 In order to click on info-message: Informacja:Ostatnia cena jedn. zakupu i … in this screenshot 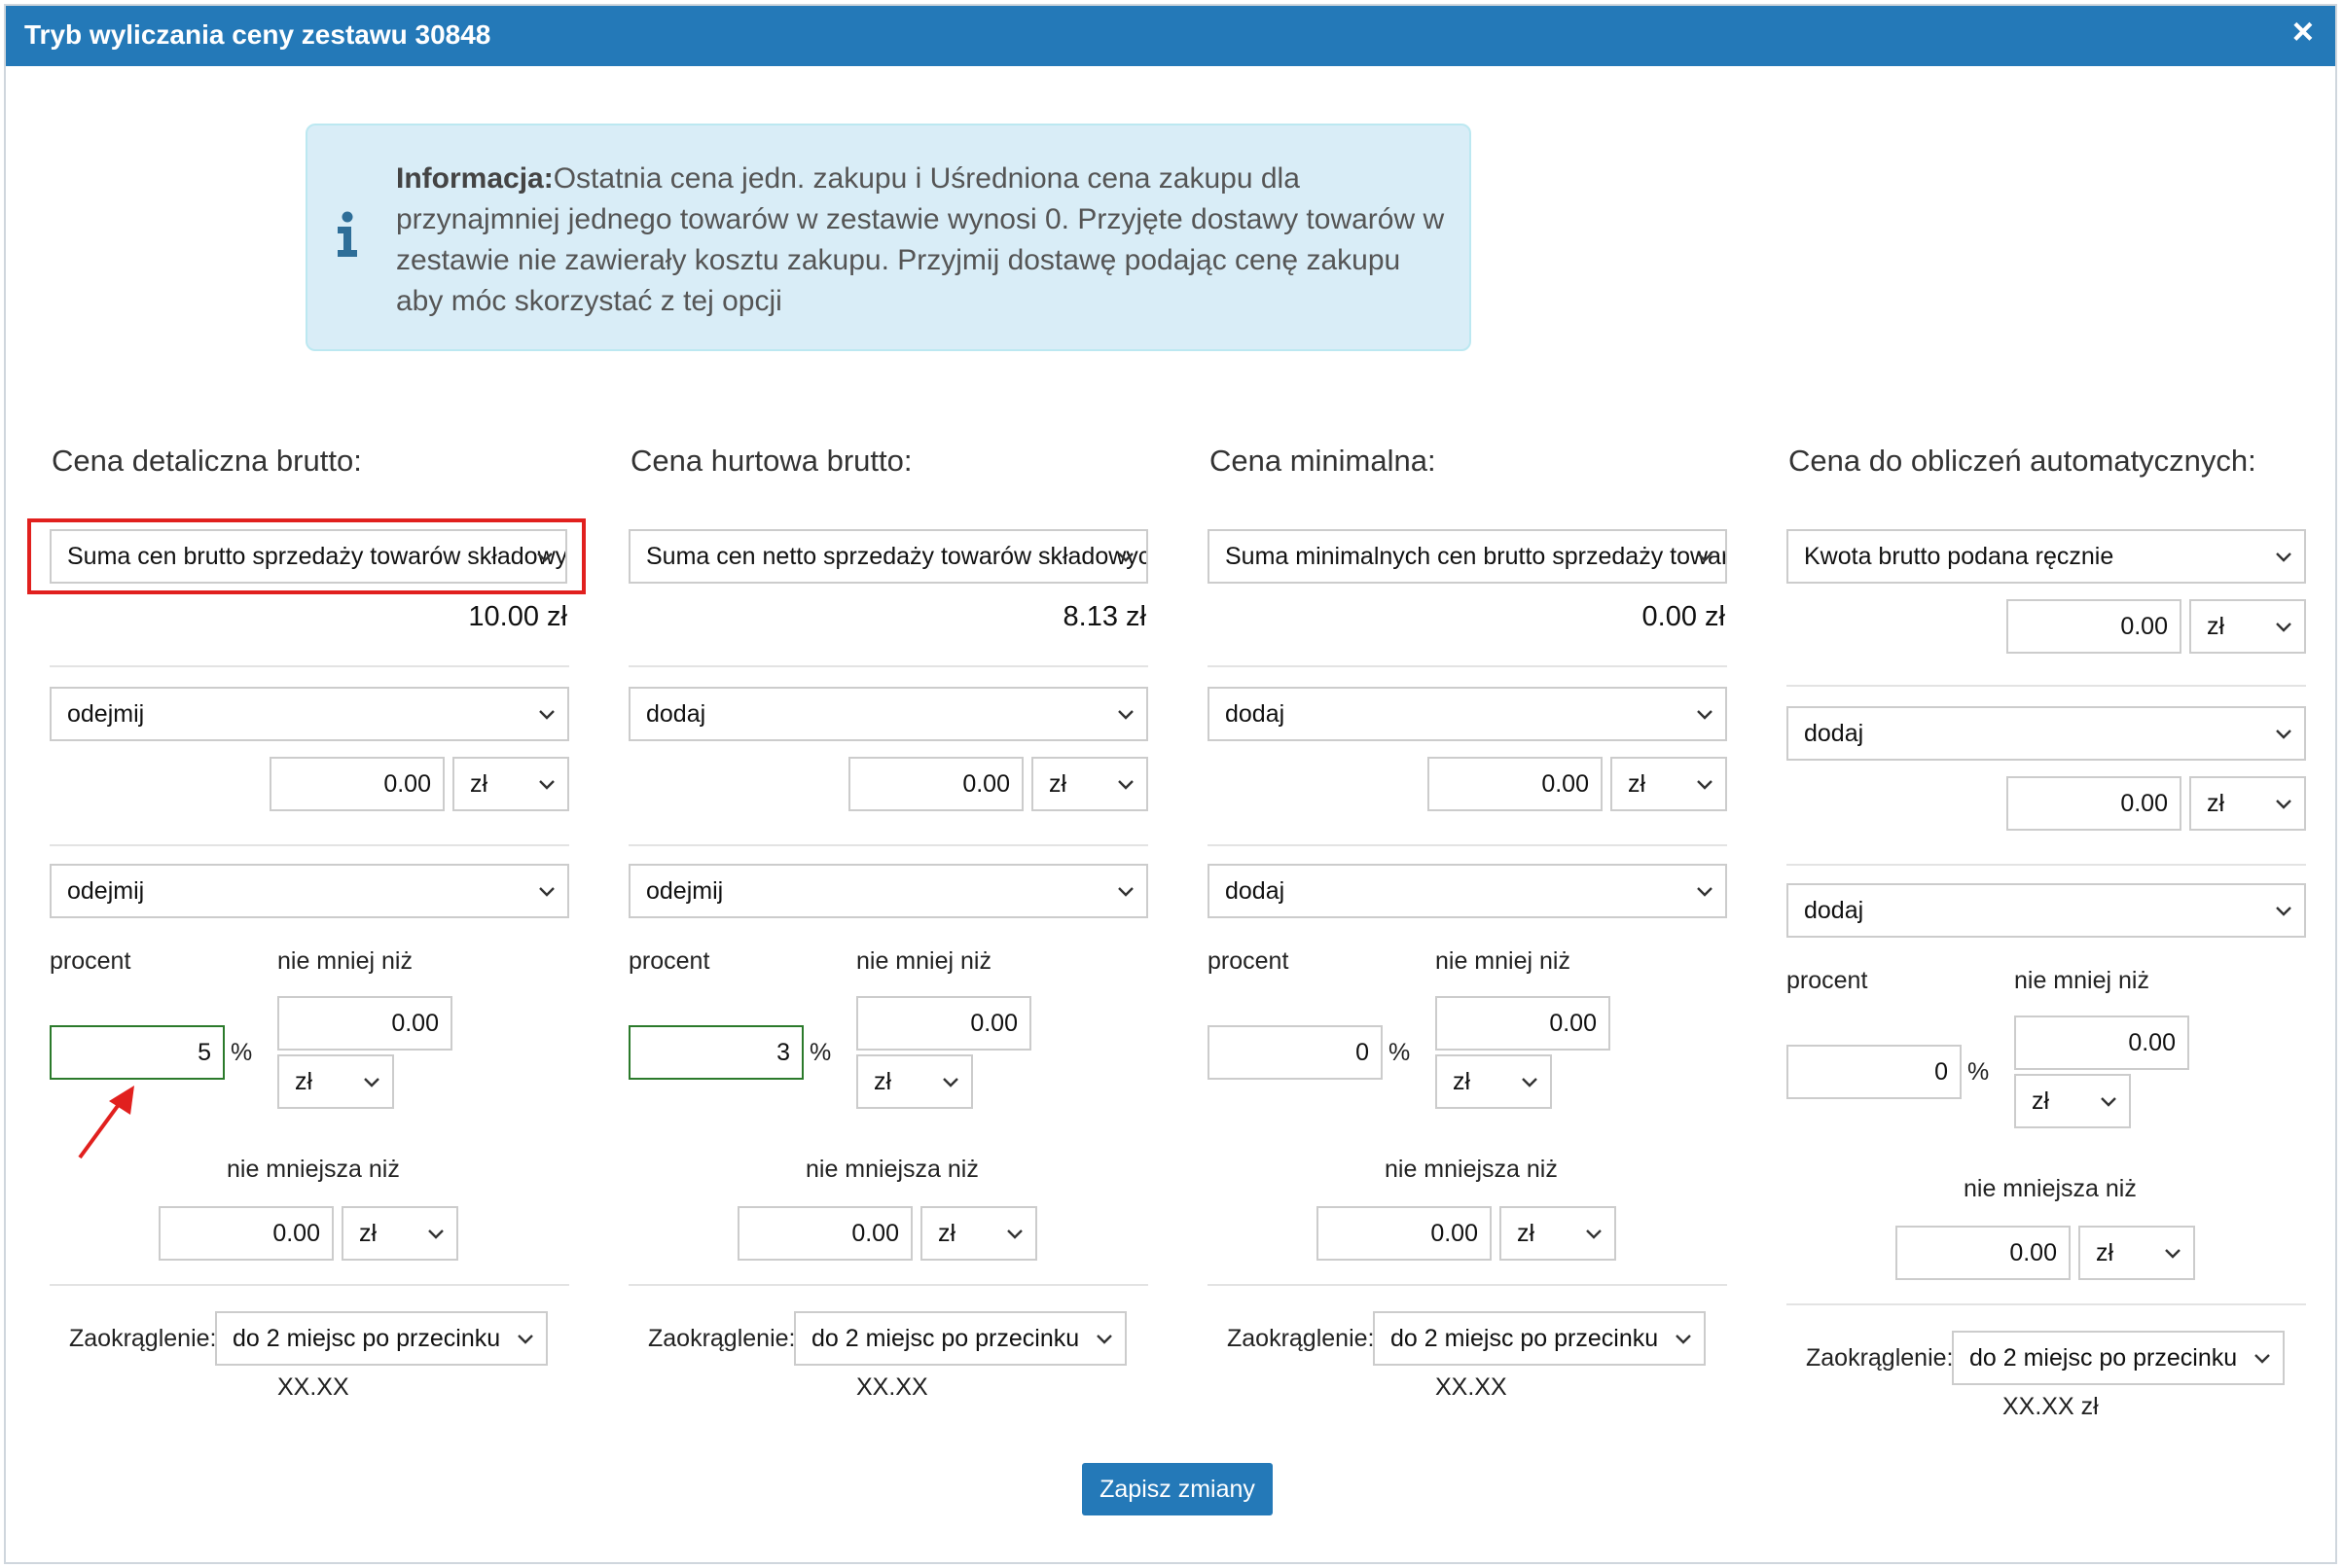, I will do `click(921, 240)`.